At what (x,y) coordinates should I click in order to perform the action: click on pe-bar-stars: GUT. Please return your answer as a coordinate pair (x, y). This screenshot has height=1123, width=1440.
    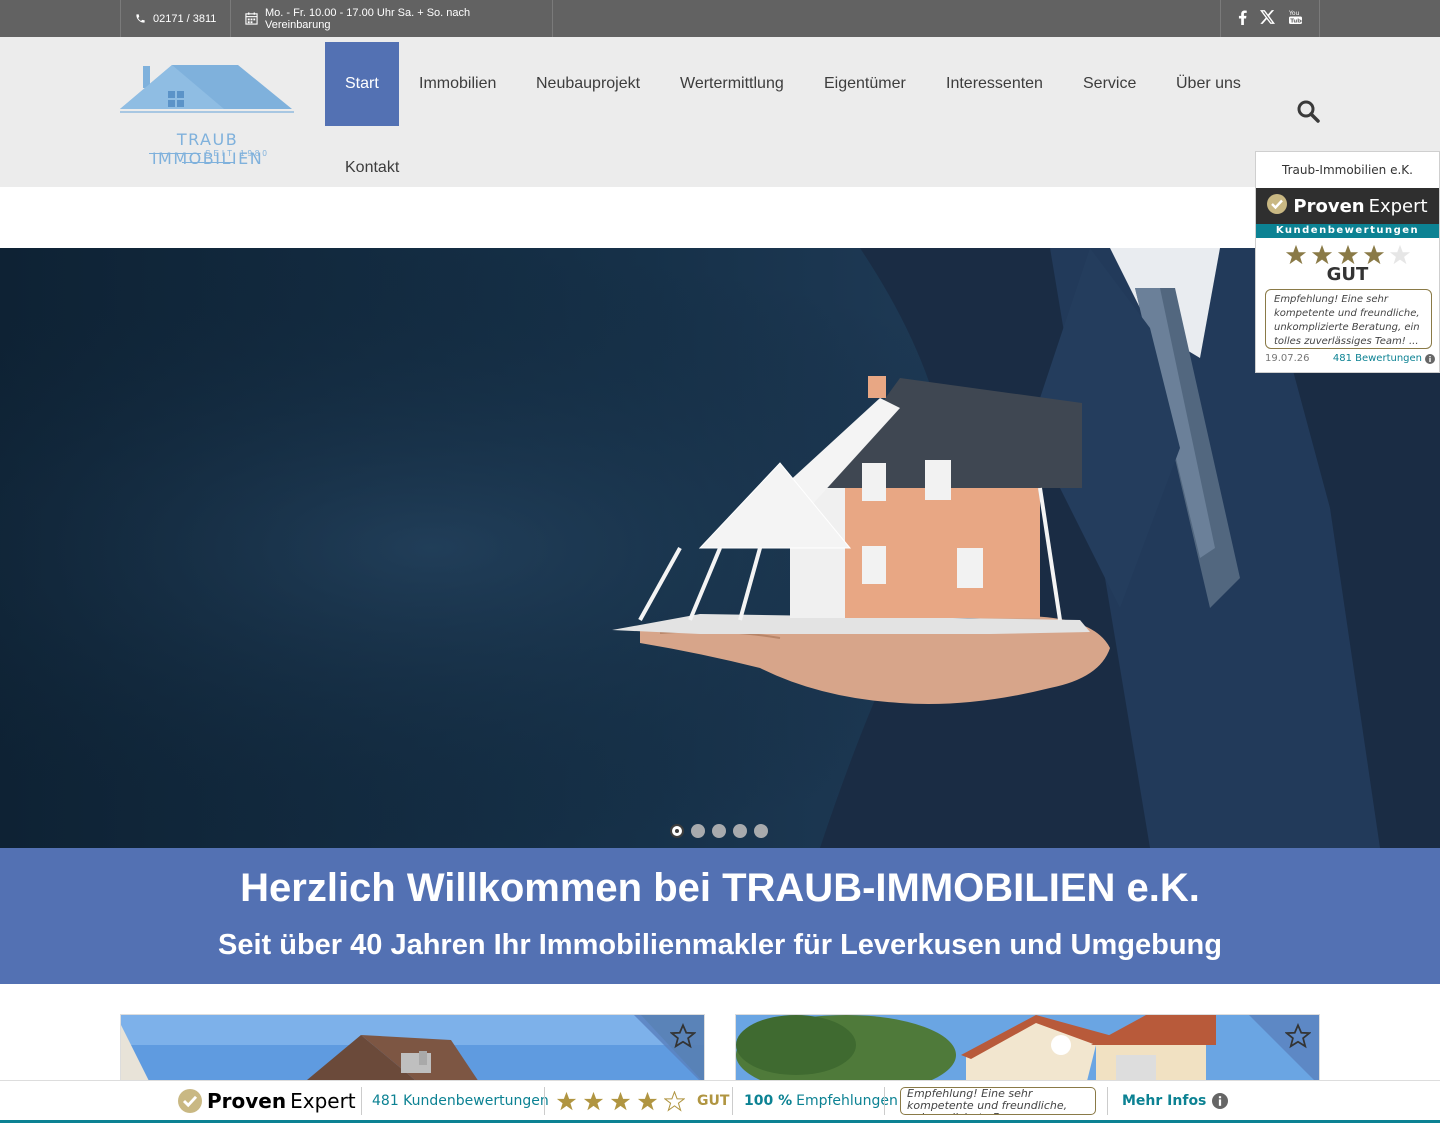
    Looking at the image, I should click on (642, 1101).